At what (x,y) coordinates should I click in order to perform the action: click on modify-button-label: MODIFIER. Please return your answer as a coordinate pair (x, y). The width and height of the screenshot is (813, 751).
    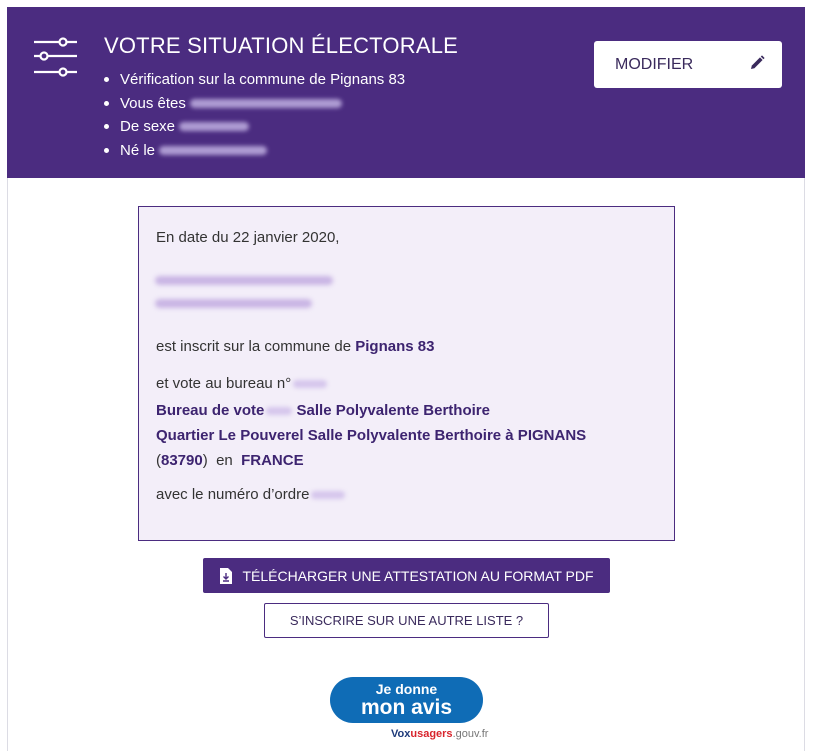
    Looking at the image, I should click on (654, 64).